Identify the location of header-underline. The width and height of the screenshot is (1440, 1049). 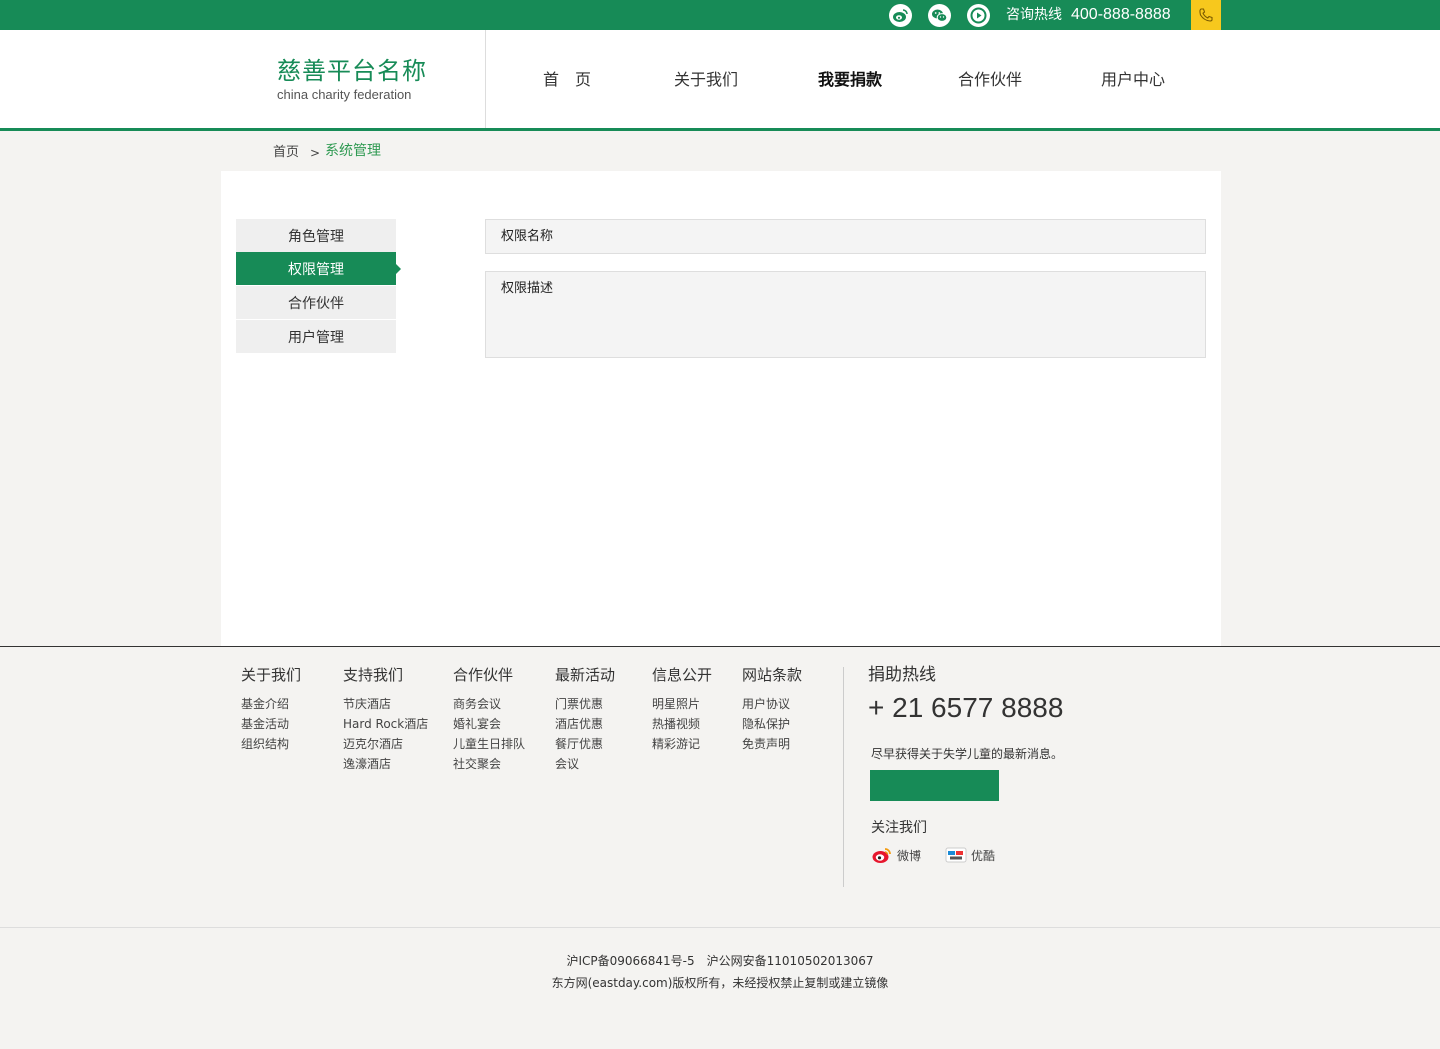
(720, 129).